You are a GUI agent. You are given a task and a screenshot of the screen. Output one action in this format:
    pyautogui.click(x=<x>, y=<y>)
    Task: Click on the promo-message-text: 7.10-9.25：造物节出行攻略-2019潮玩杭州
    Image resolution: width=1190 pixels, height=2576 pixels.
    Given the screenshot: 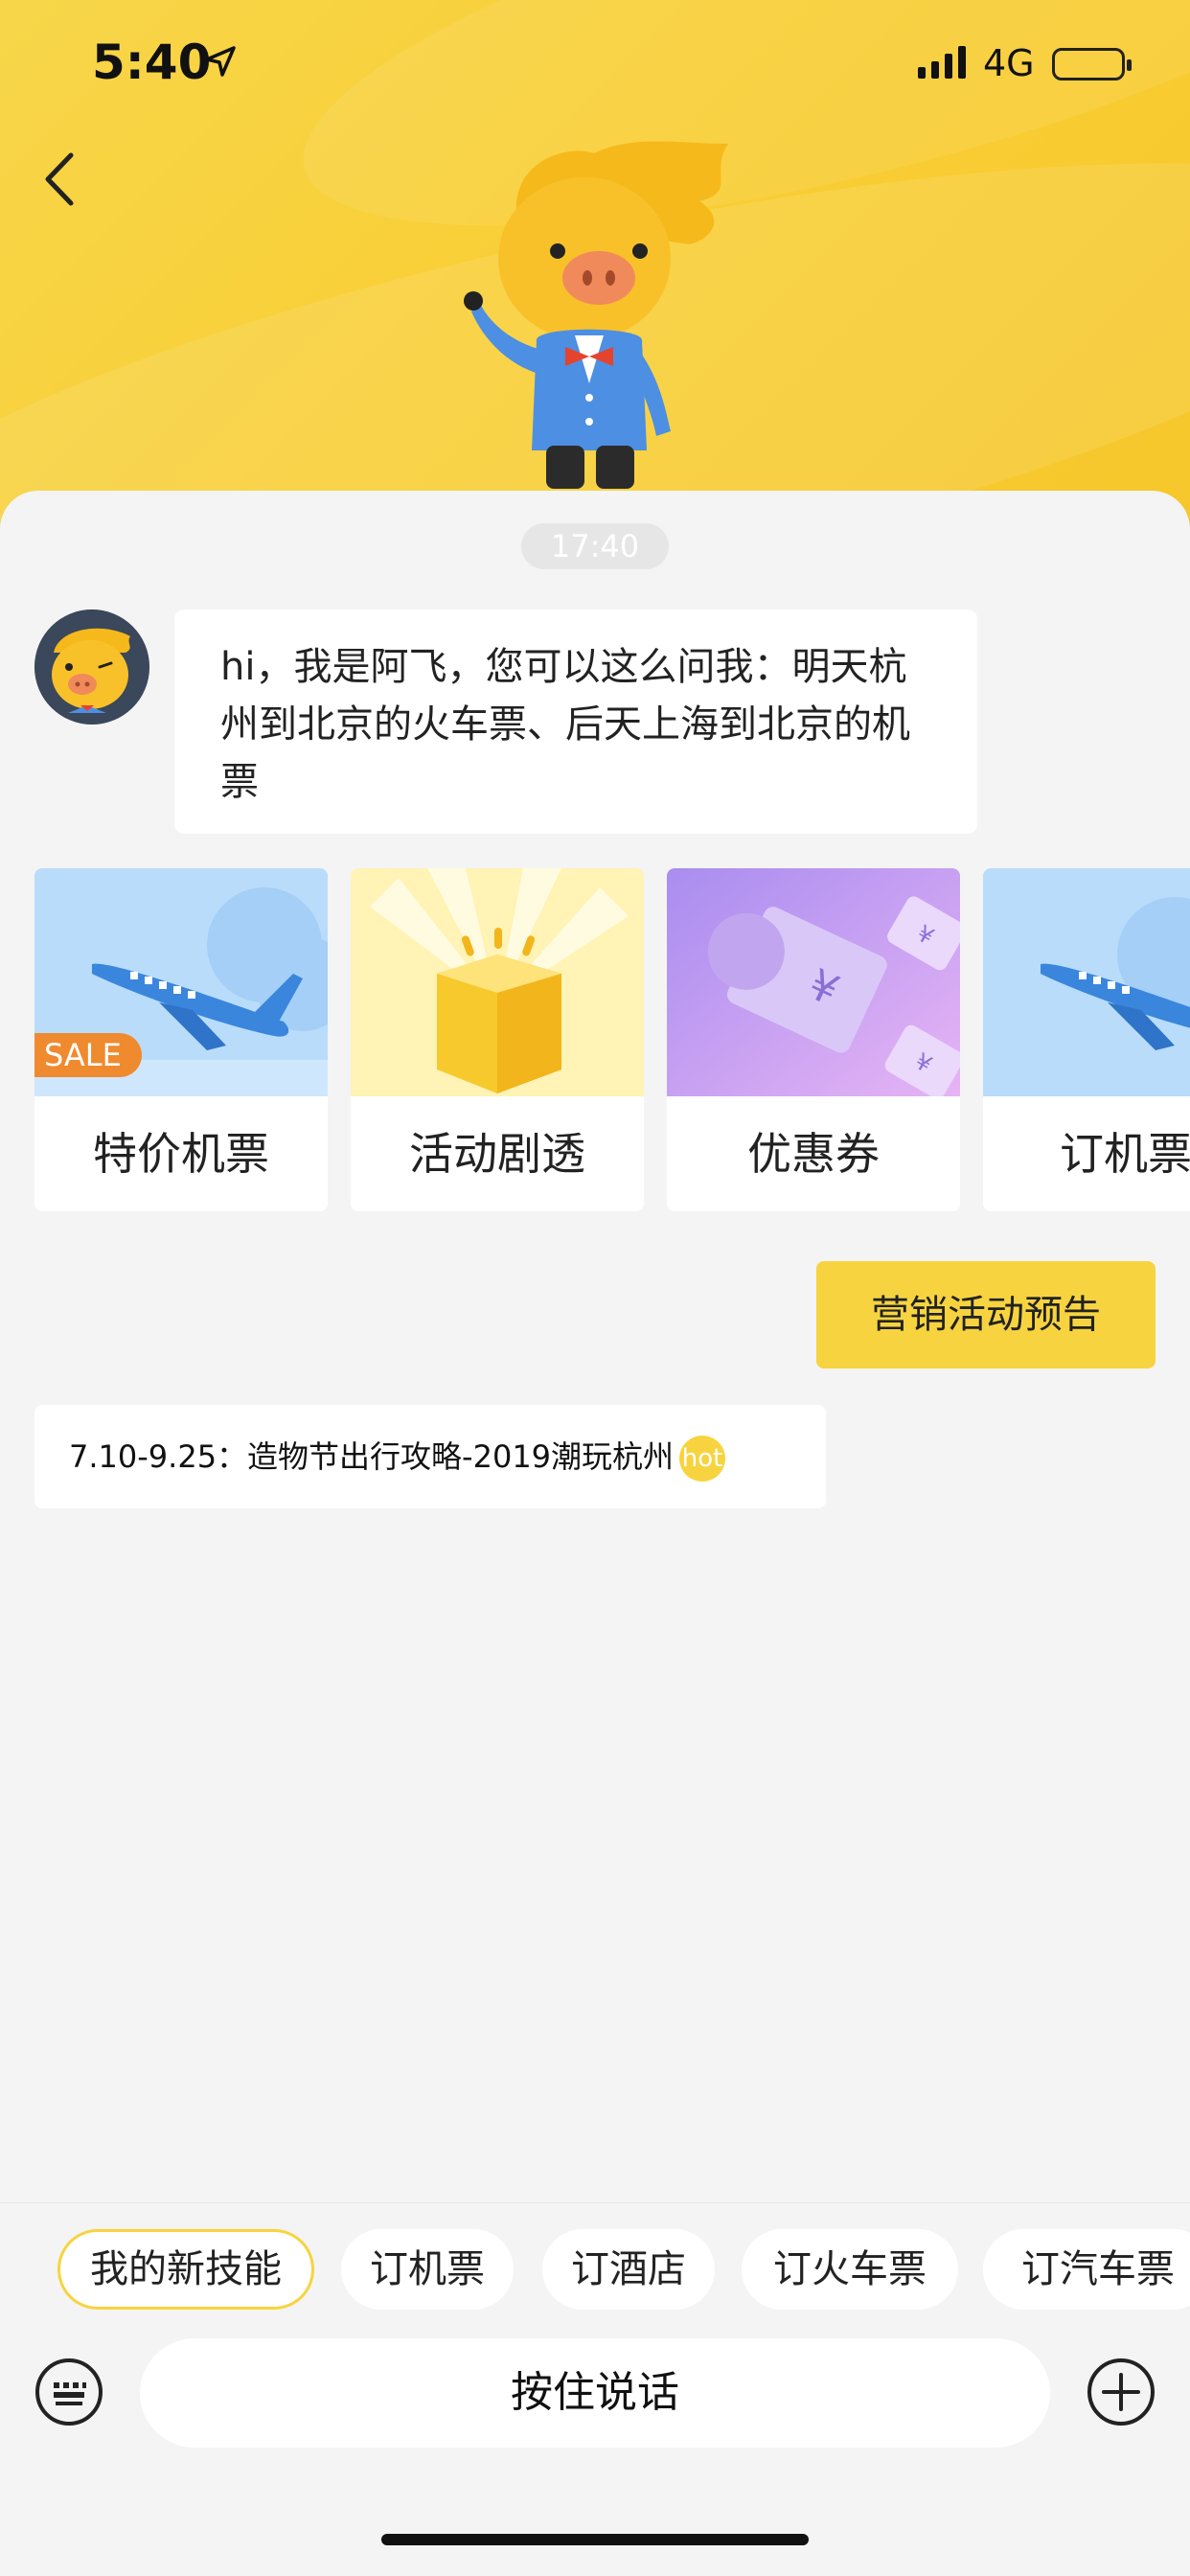 What is the action you would take?
    pyautogui.click(x=372, y=1456)
    